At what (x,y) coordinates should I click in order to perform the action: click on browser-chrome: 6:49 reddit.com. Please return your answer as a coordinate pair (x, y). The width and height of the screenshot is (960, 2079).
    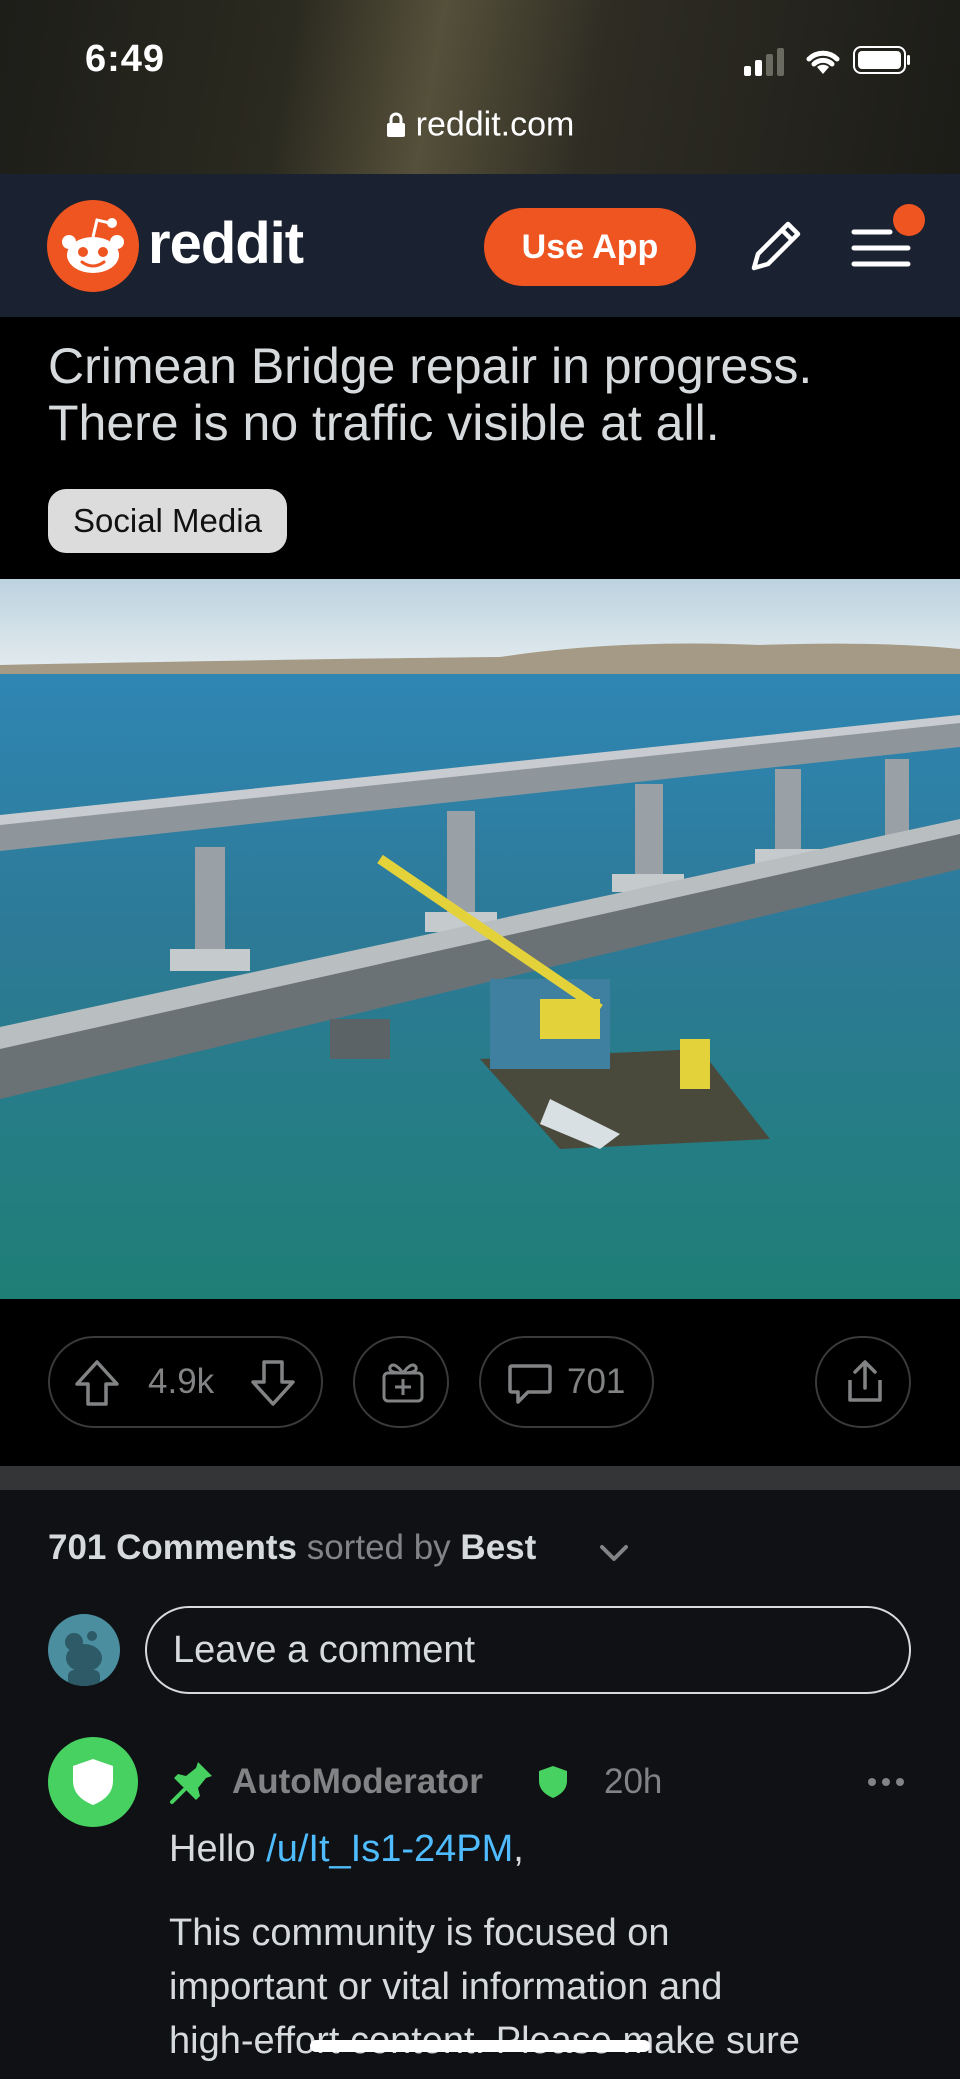
    Looking at the image, I should click on (480, 87).